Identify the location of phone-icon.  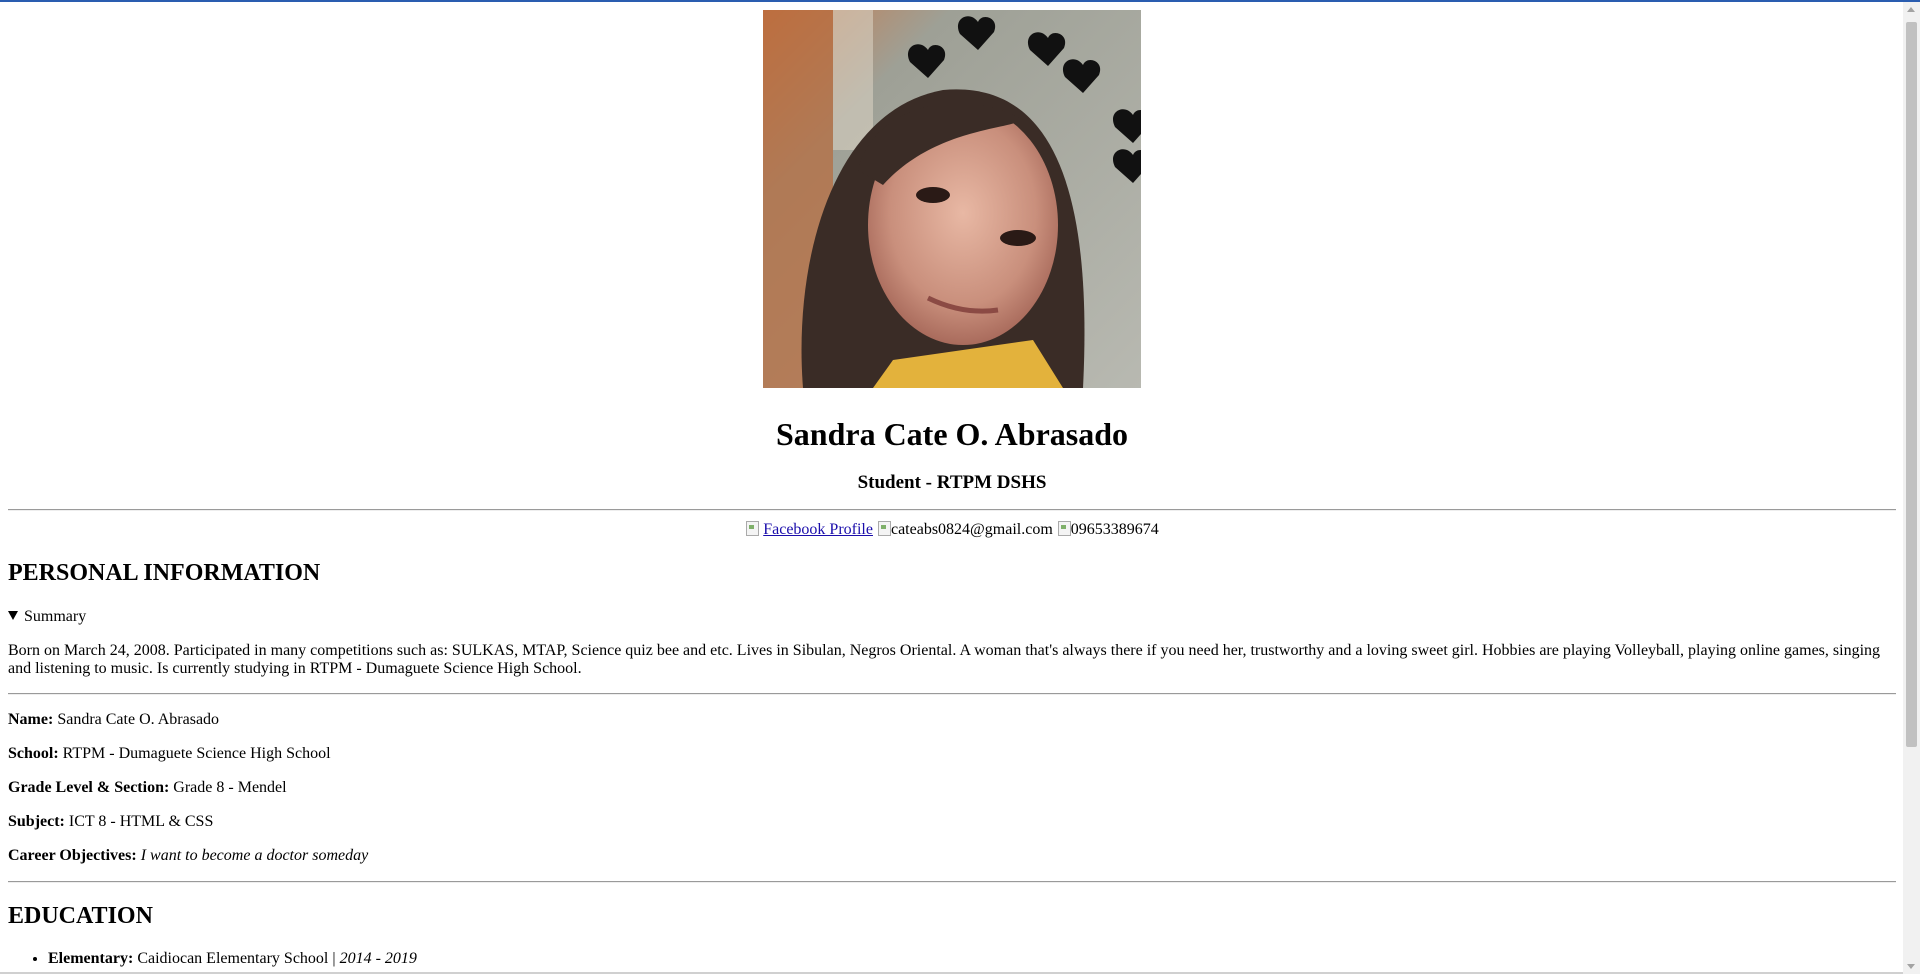
(1064, 528).